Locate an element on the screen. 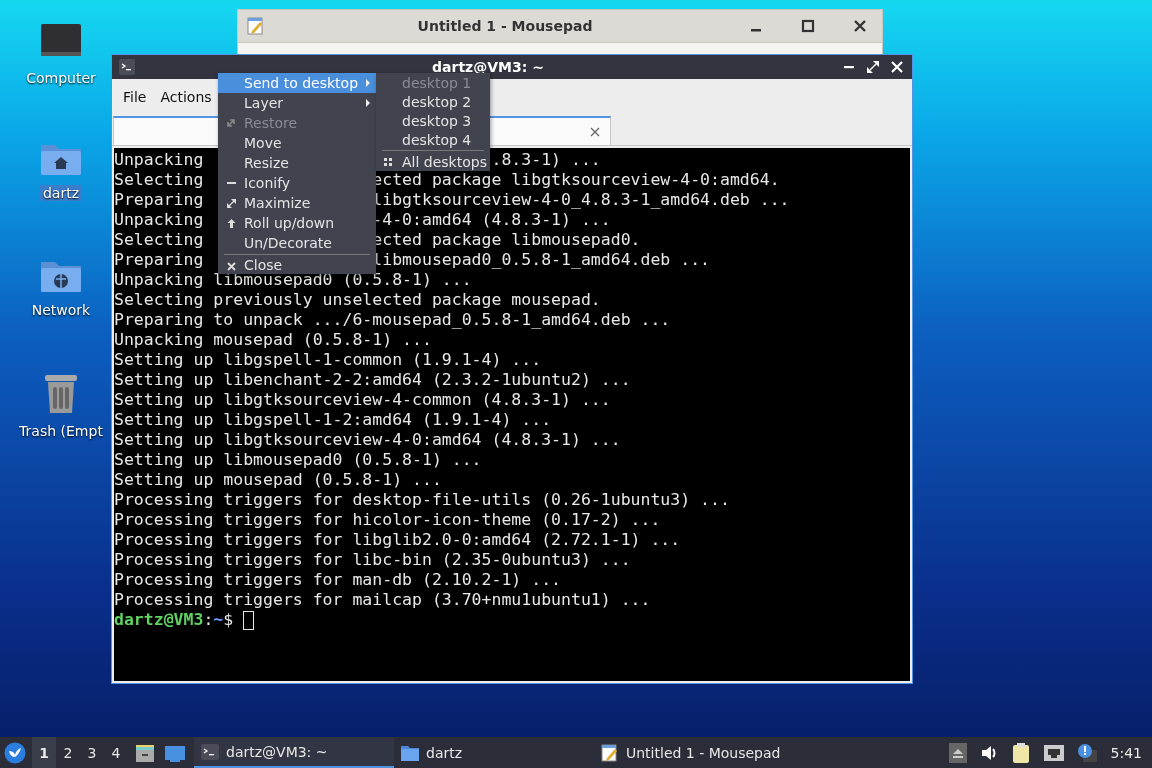  shell-prompt: dartz@VM3:~$ is located at coordinates (174, 620).